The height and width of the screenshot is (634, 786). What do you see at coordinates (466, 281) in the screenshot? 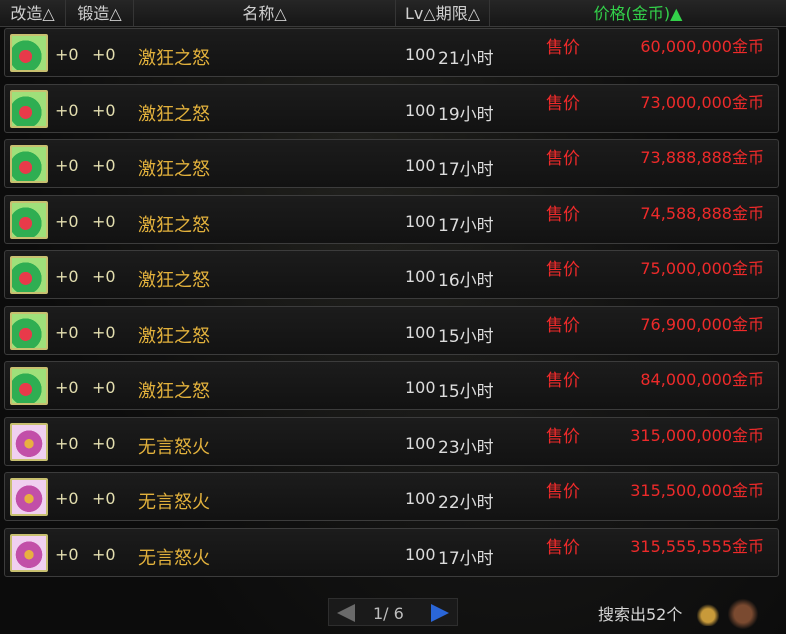
I see `item-period: 16小时` at bounding box center [466, 281].